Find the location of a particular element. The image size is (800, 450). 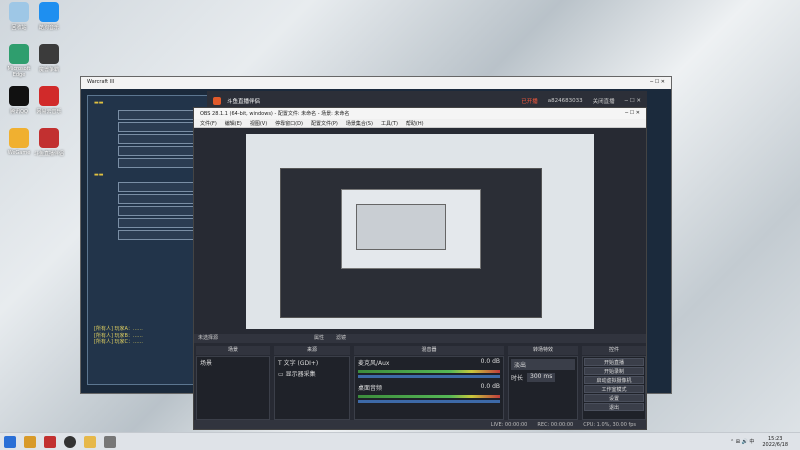

tray-icons: ⌃ ⊞ 🔊 中 is located at coordinates (742, 441).